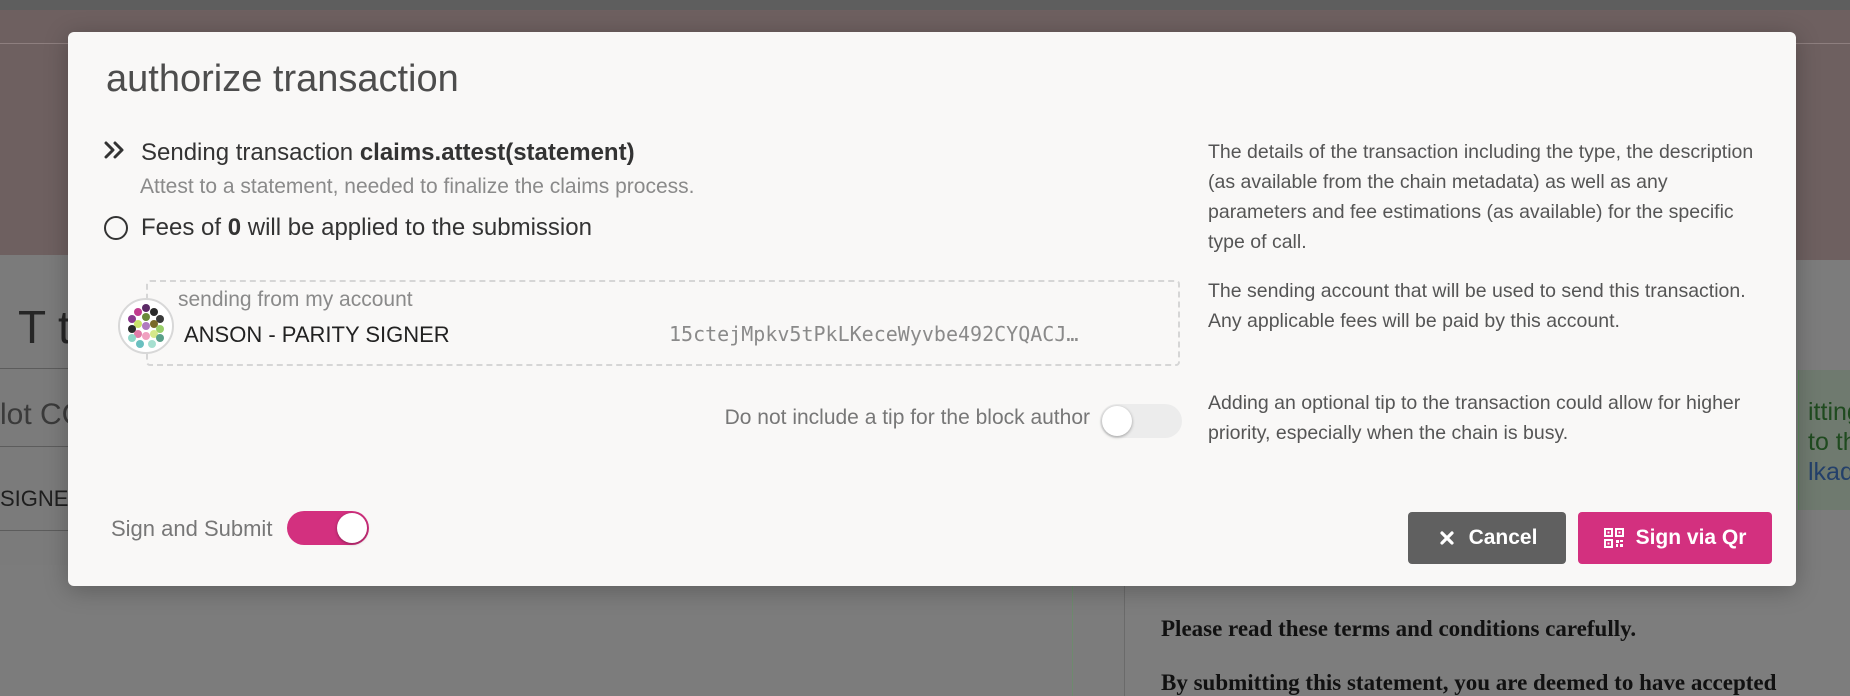 This screenshot has height=696, width=1850. I want to click on notice-fragment-1: itting, so click(1829, 412).